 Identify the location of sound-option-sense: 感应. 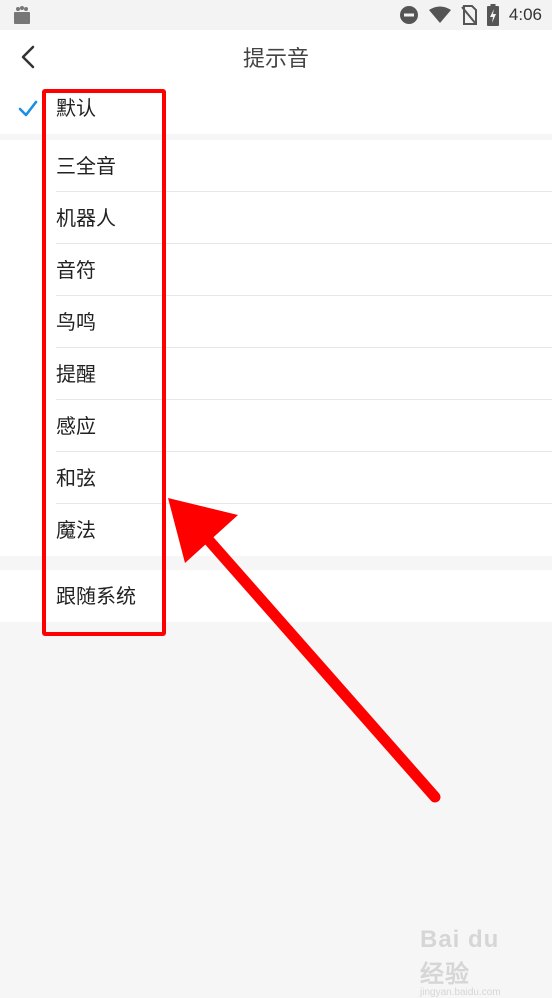
(276, 426).